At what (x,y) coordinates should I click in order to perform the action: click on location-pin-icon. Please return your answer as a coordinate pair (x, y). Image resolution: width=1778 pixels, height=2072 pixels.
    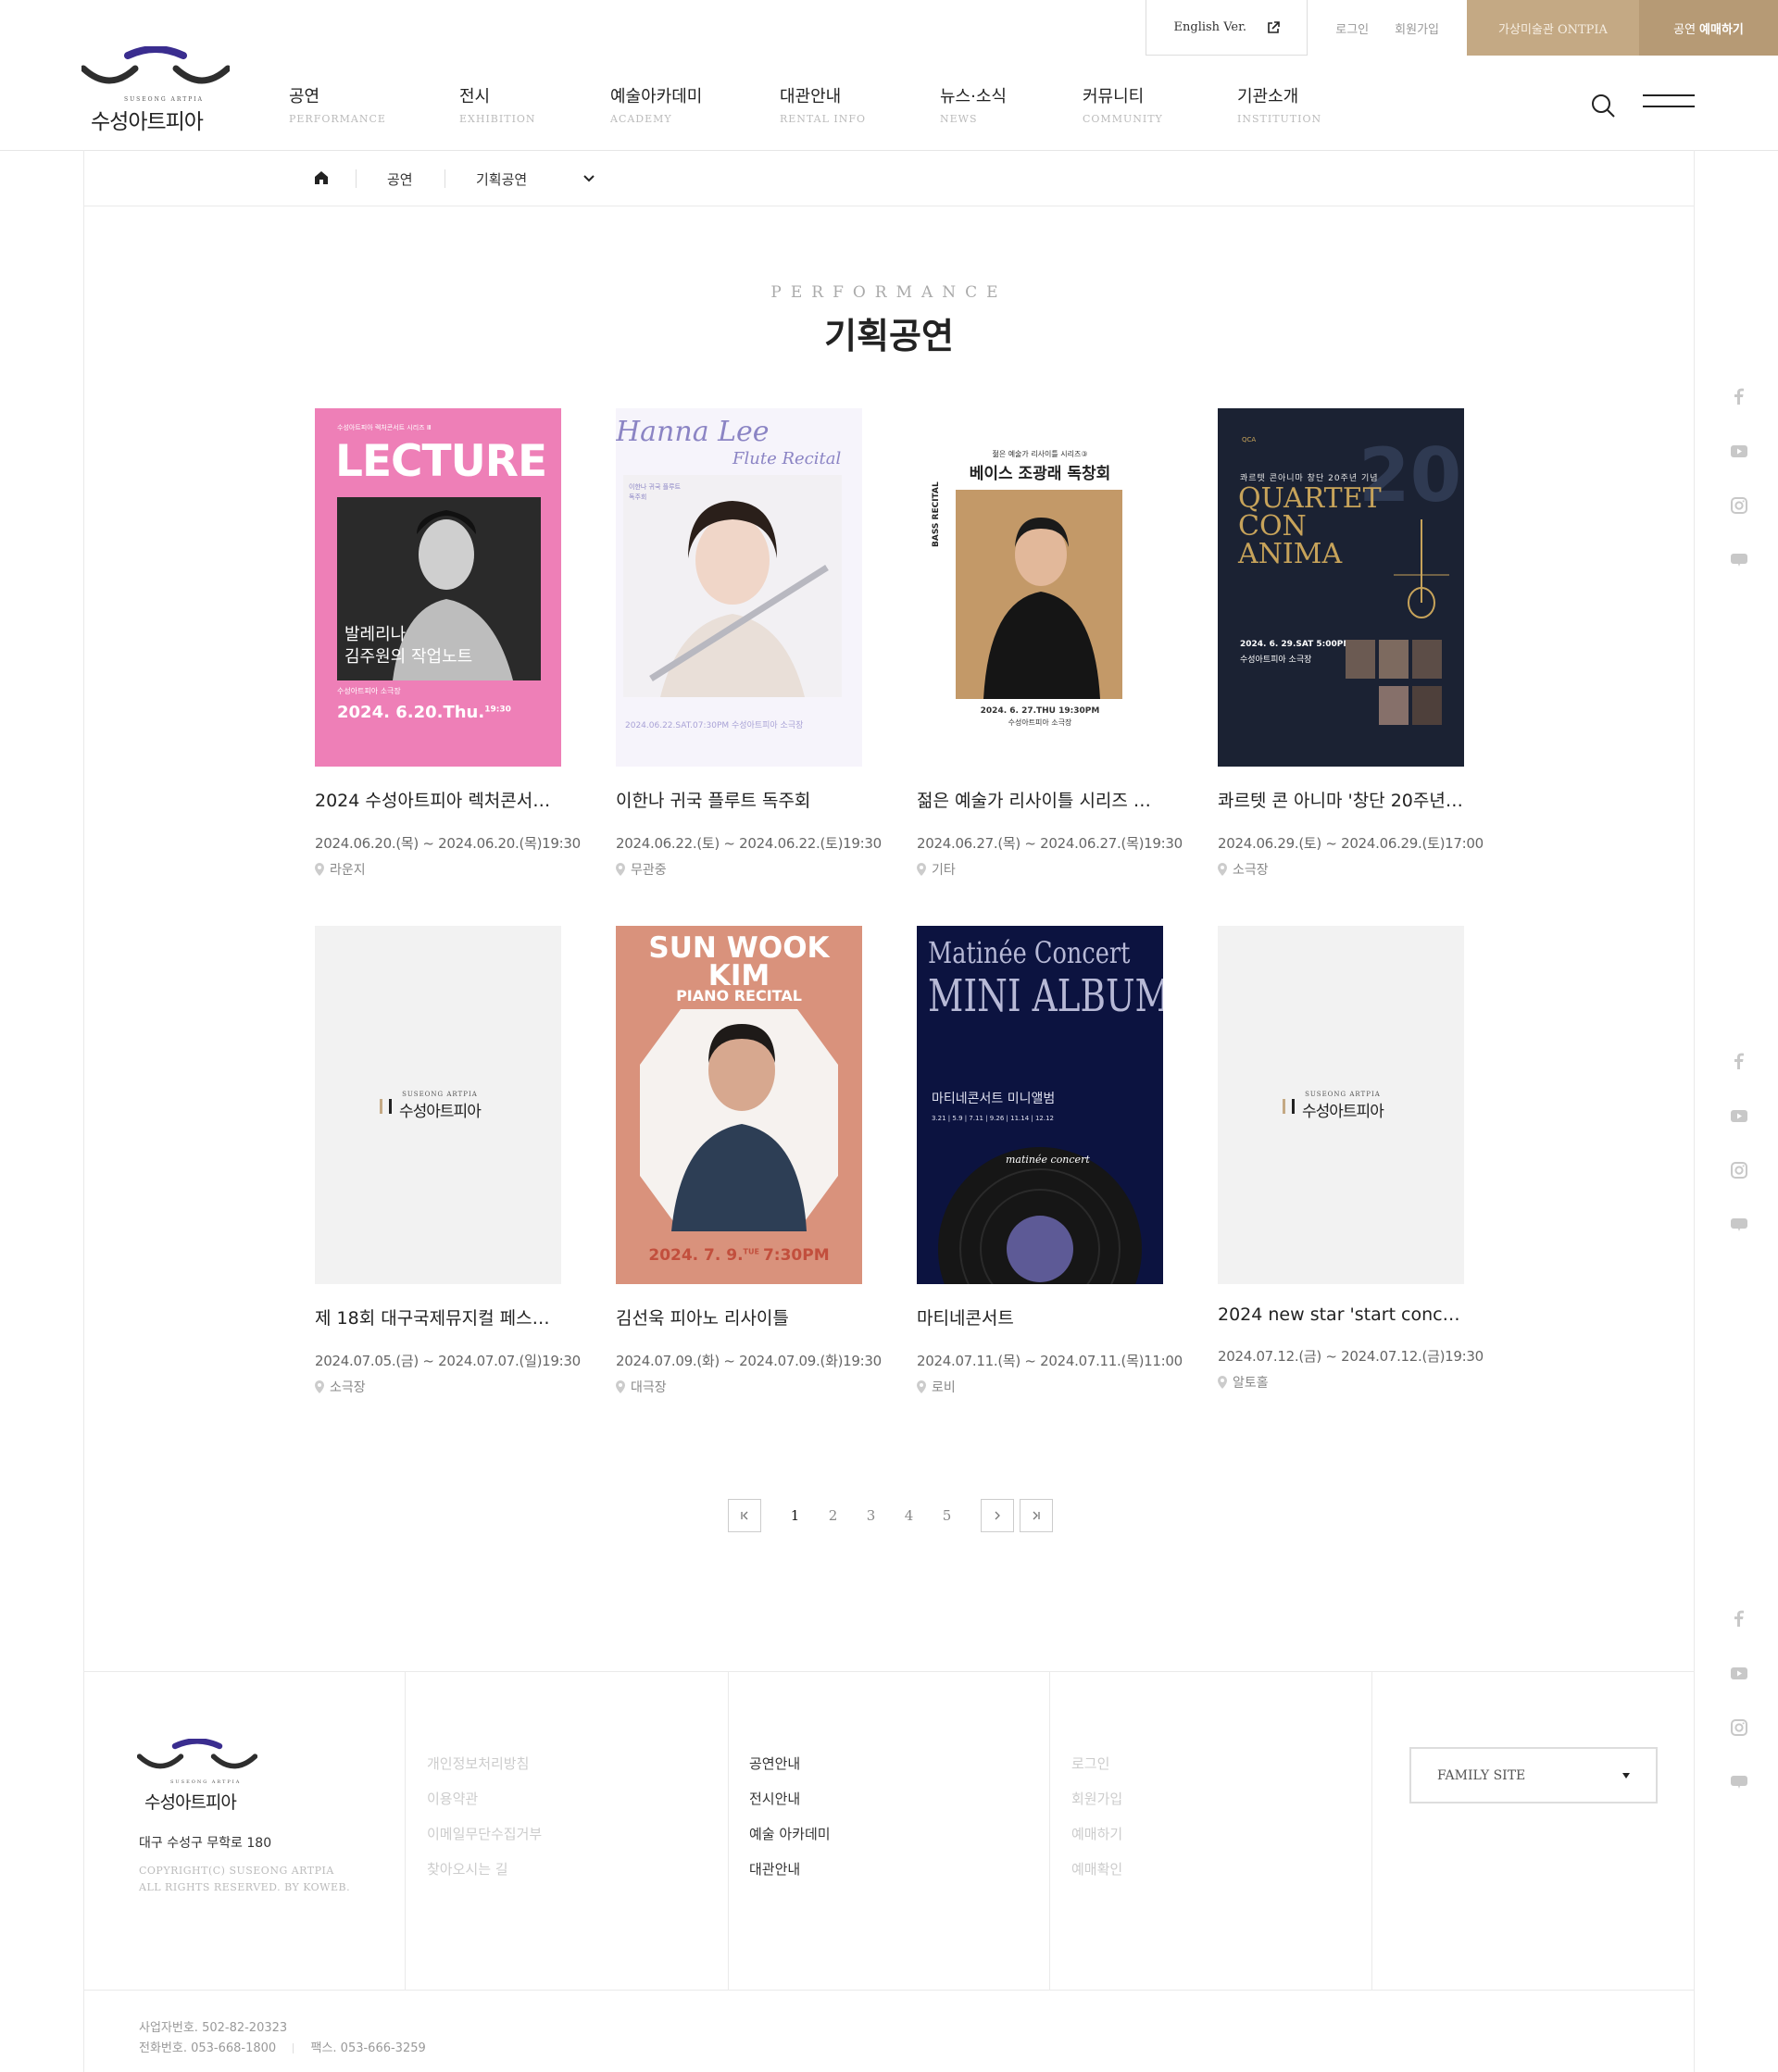
    Looking at the image, I should click on (1222, 869).